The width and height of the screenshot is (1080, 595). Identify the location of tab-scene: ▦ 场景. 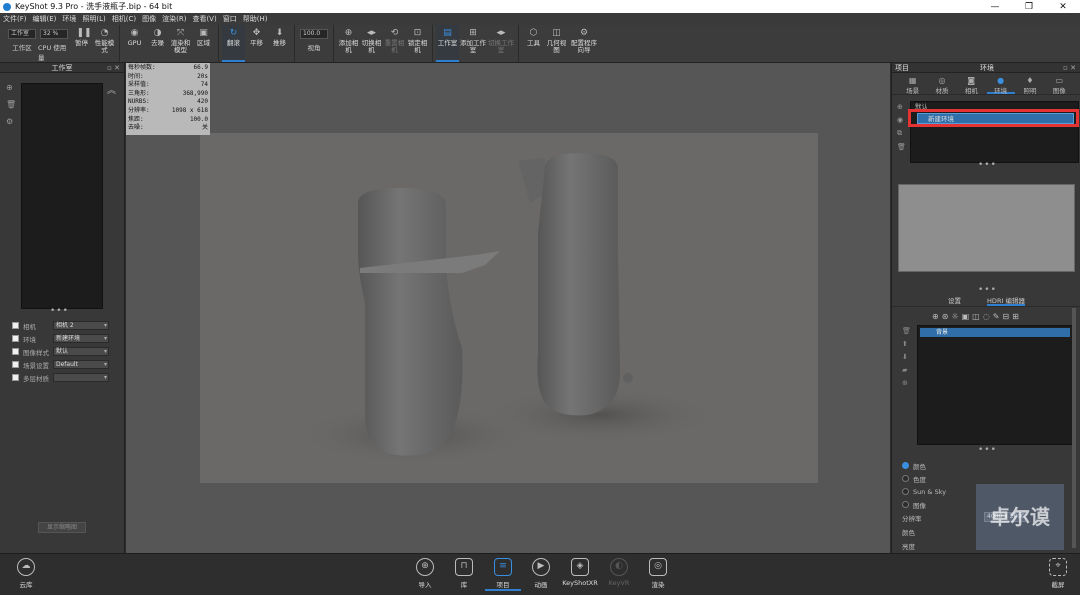
(913, 84).